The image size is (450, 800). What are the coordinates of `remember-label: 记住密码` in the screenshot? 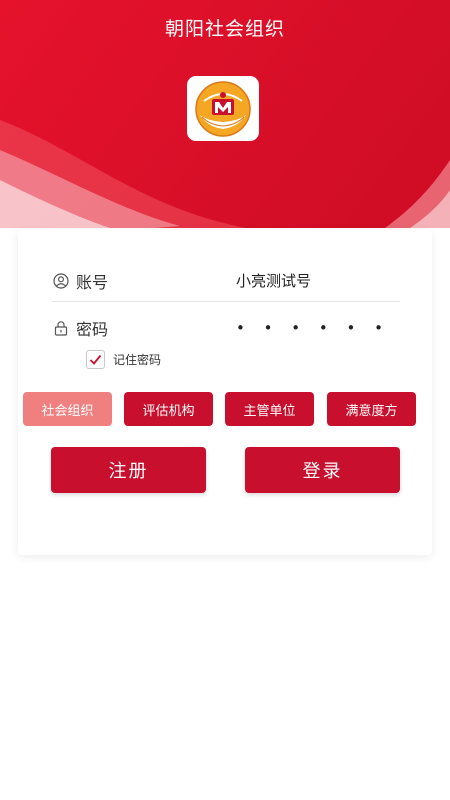 It's located at (137, 360).